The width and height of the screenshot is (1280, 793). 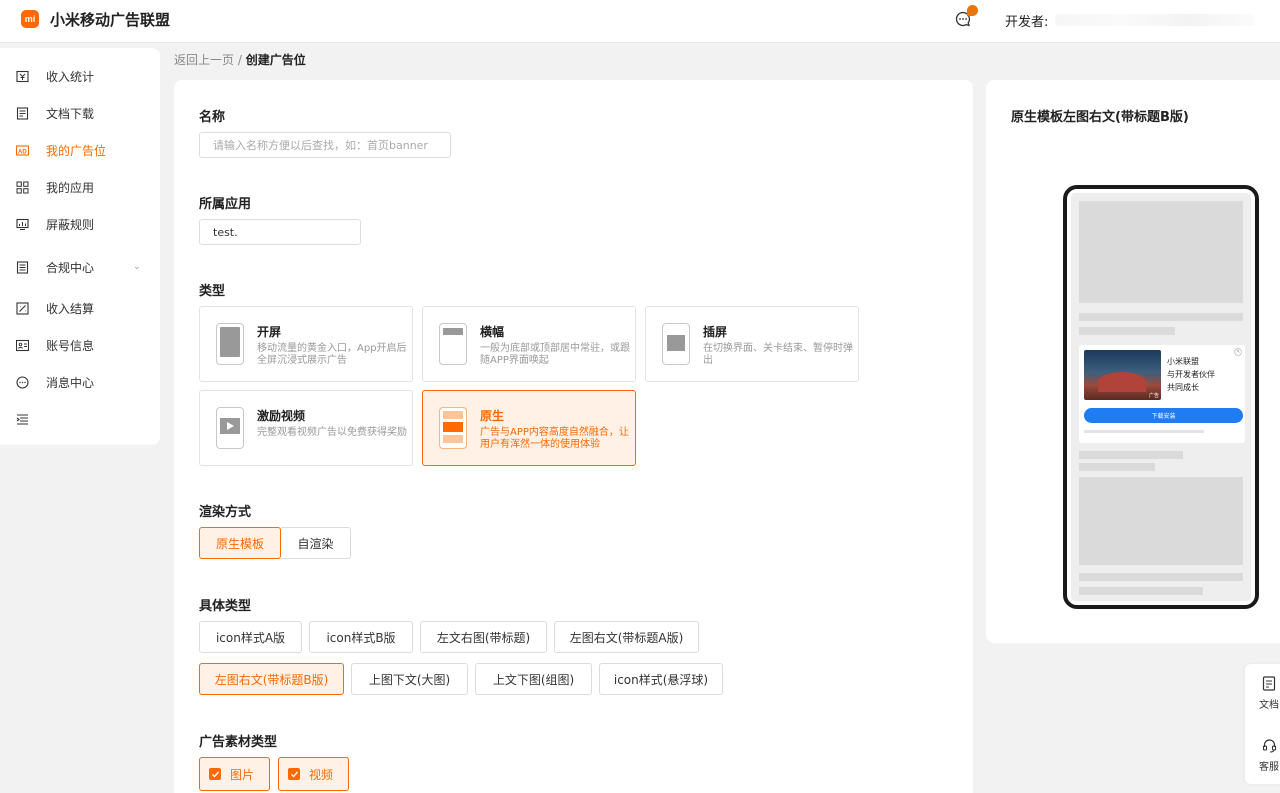 What do you see at coordinates (676, 344) in the screenshot?
I see `interstitial-type-icon` at bounding box center [676, 344].